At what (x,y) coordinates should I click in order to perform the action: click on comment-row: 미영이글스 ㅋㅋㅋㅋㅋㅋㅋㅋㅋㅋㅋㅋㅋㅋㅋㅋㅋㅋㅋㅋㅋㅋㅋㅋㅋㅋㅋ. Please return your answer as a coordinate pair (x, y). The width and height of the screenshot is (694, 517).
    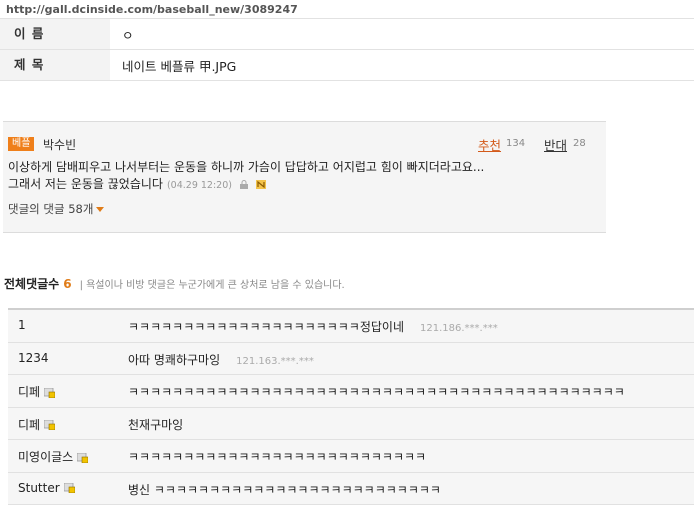
    Looking at the image, I should click on (351, 456).